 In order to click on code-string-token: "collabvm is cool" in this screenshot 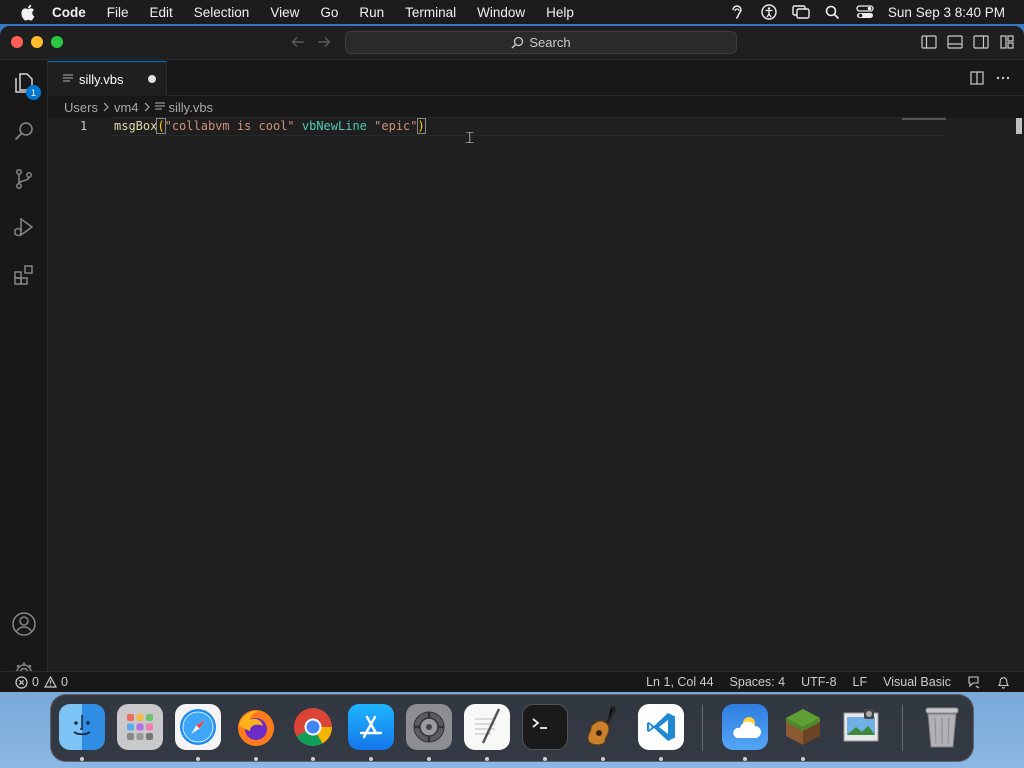, I will do `click(229, 126)`.